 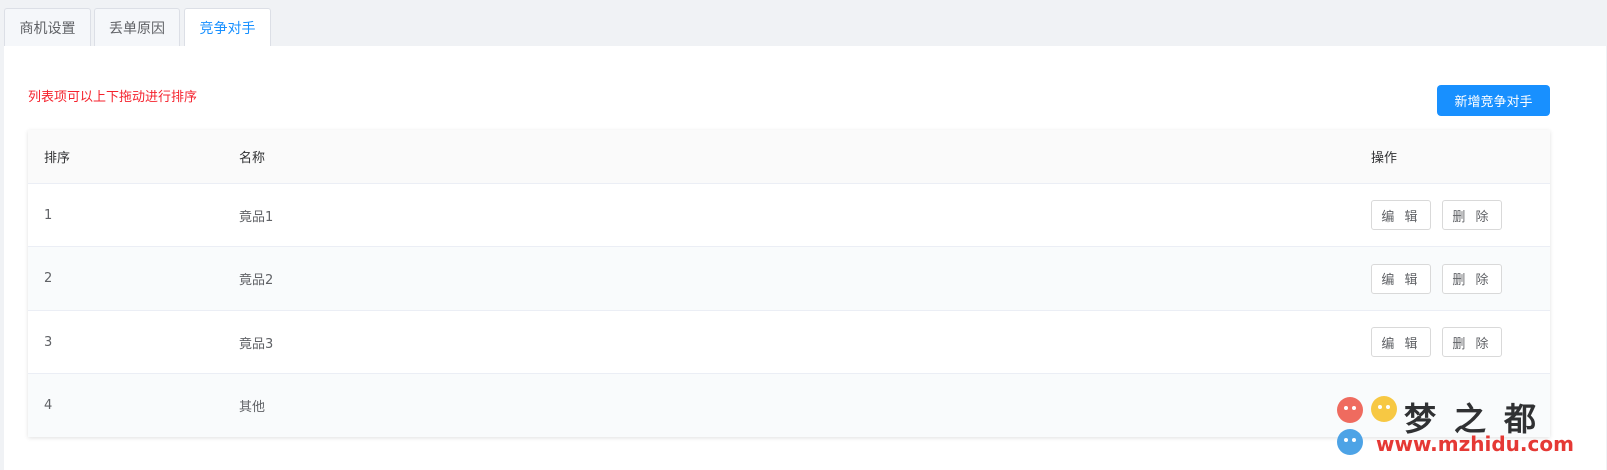 What do you see at coordinates (1475, 444) in the screenshot?
I see `watermark-url: www.mzhidu.com` at bounding box center [1475, 444].